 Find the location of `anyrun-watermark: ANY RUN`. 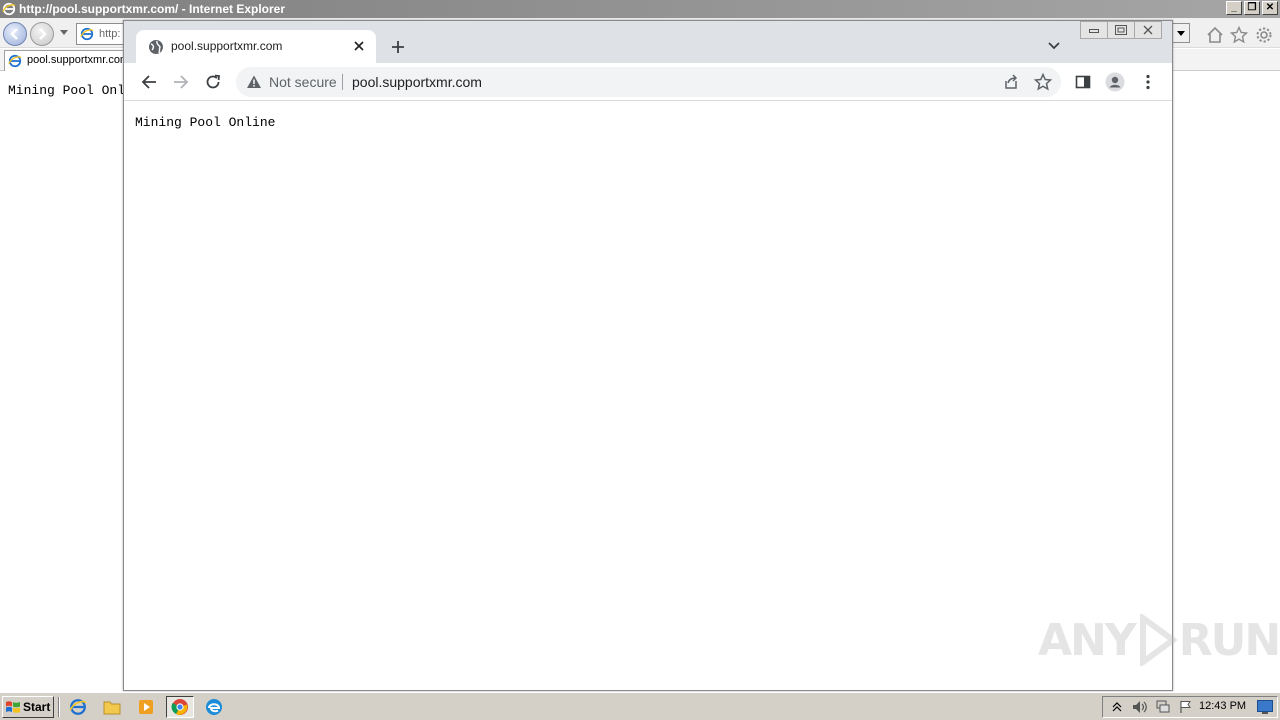

anyrun-watermark: ANY RUN is located at coordinates (1159, 640).